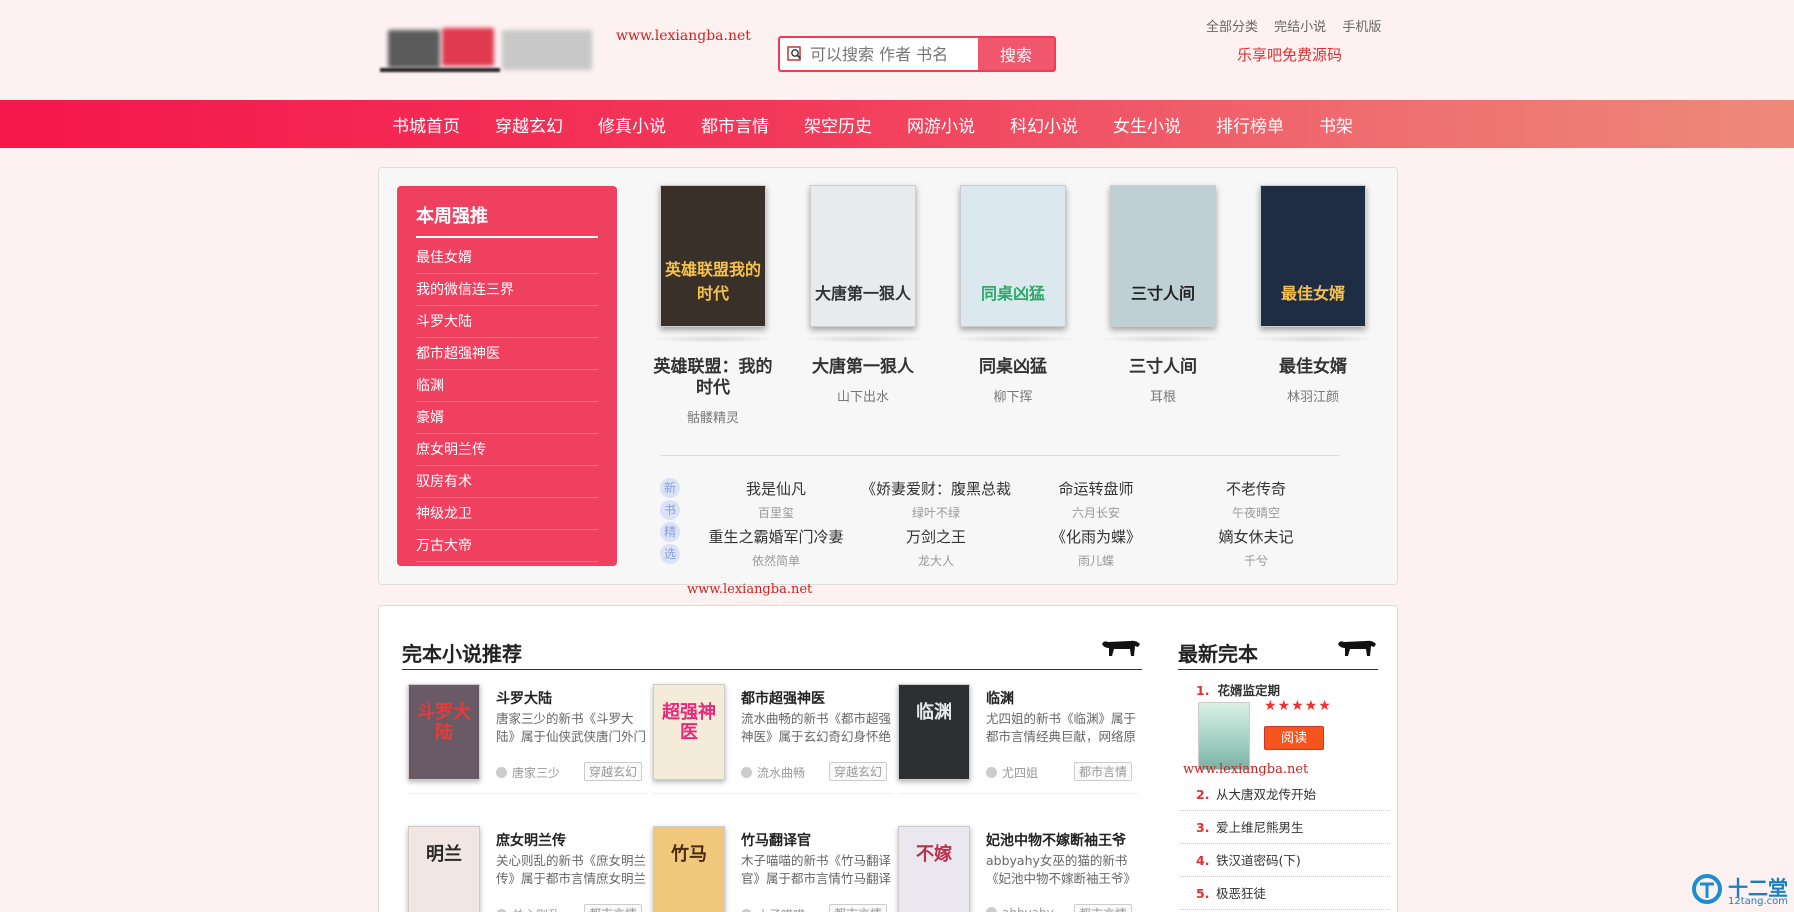 Image resolution: width=1794 pixels, height=912 pixels. I want to click on book-title: 竹马翻译官, so click(776, 840).